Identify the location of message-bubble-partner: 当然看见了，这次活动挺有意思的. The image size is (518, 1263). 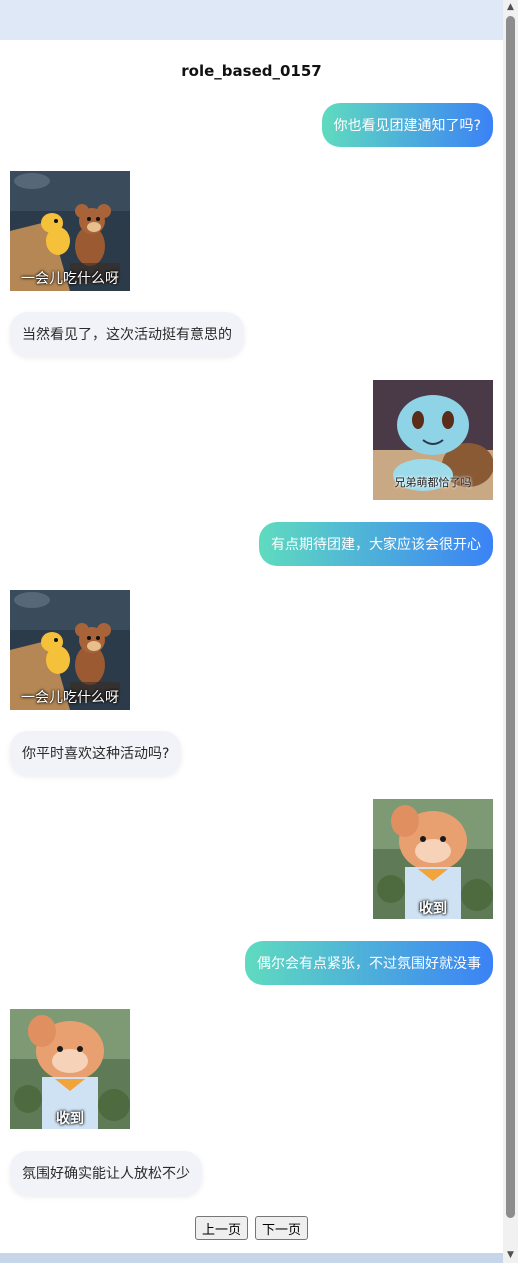
(127, 334).